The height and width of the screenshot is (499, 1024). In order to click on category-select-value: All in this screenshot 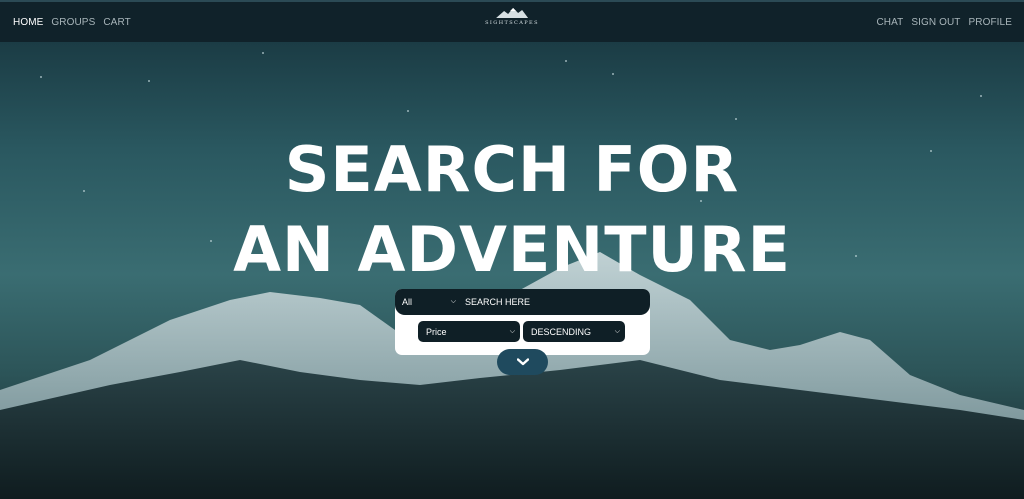, I will do `click(407, 302)`.